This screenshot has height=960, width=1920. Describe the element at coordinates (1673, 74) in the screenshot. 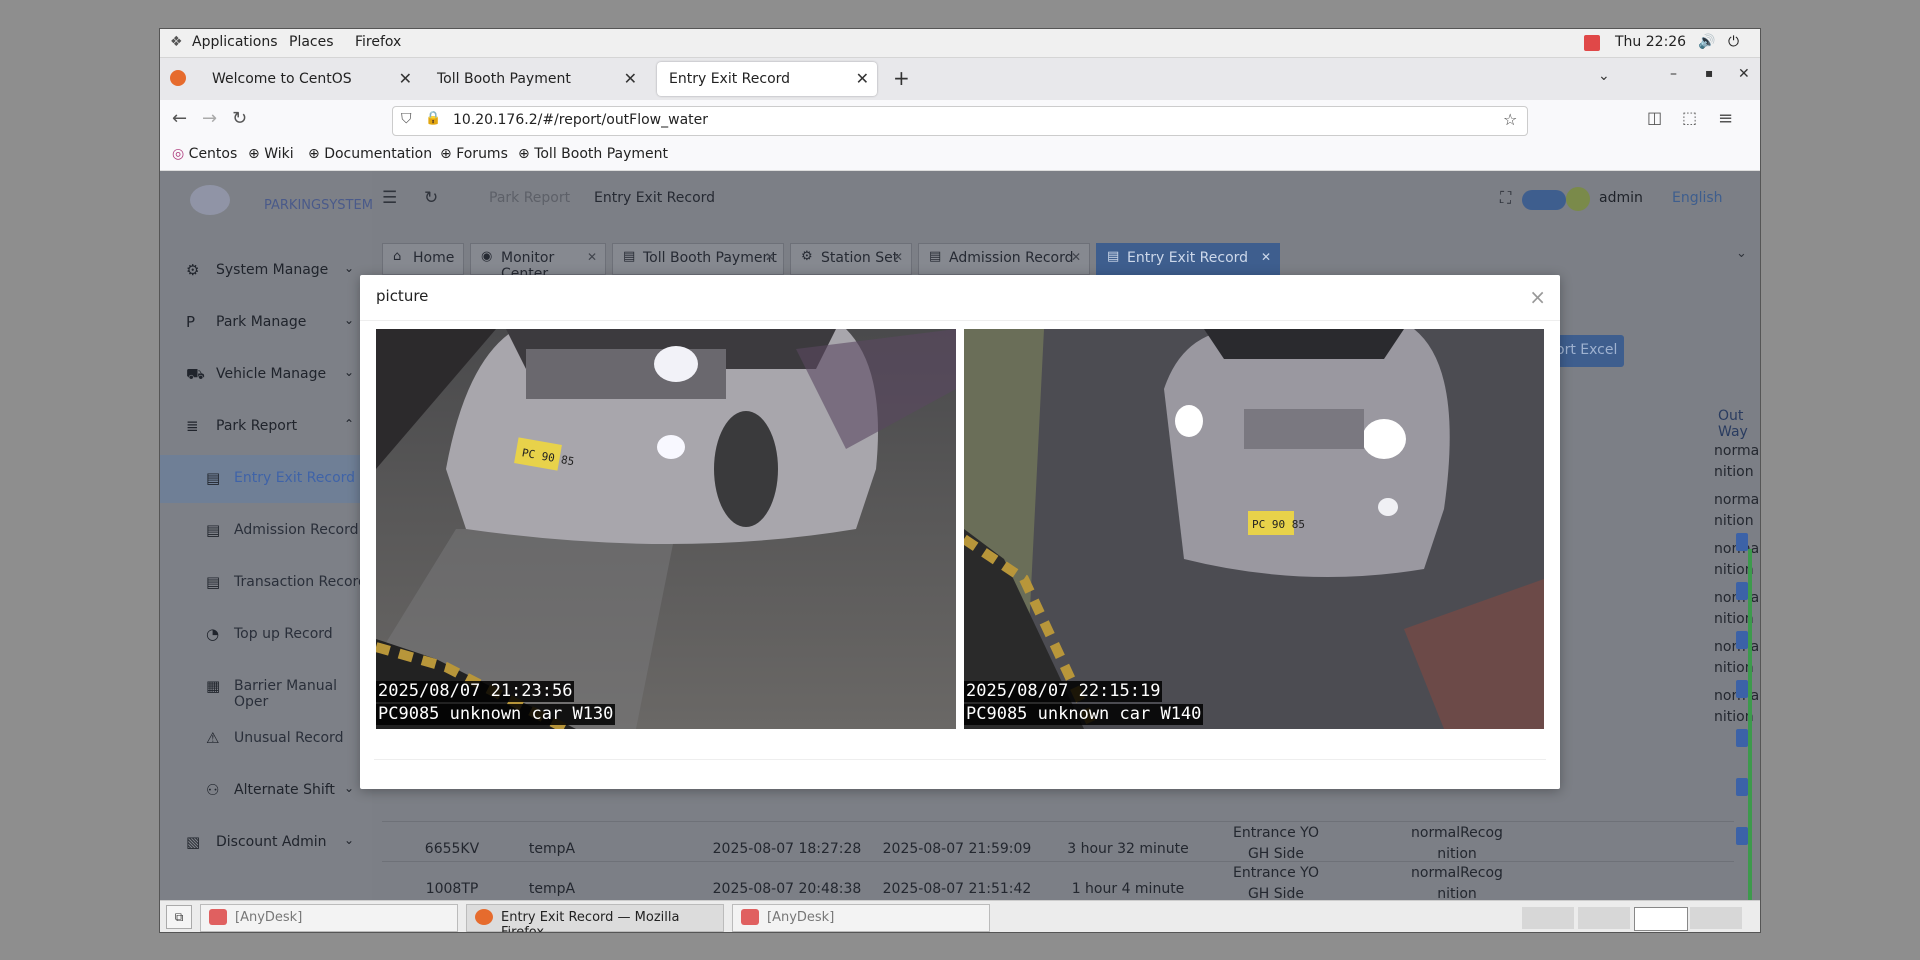

I see `minimize-icon: –` at that location.